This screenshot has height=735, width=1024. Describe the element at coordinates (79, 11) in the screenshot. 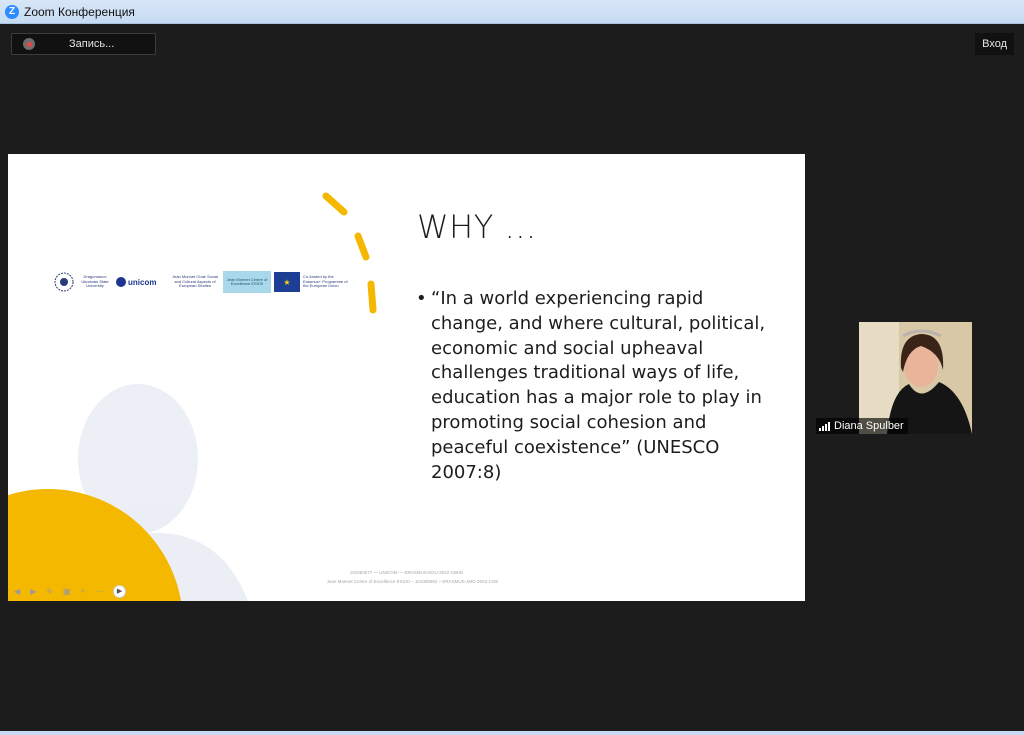

I see `window-title: Zoom Конференция` at that location.